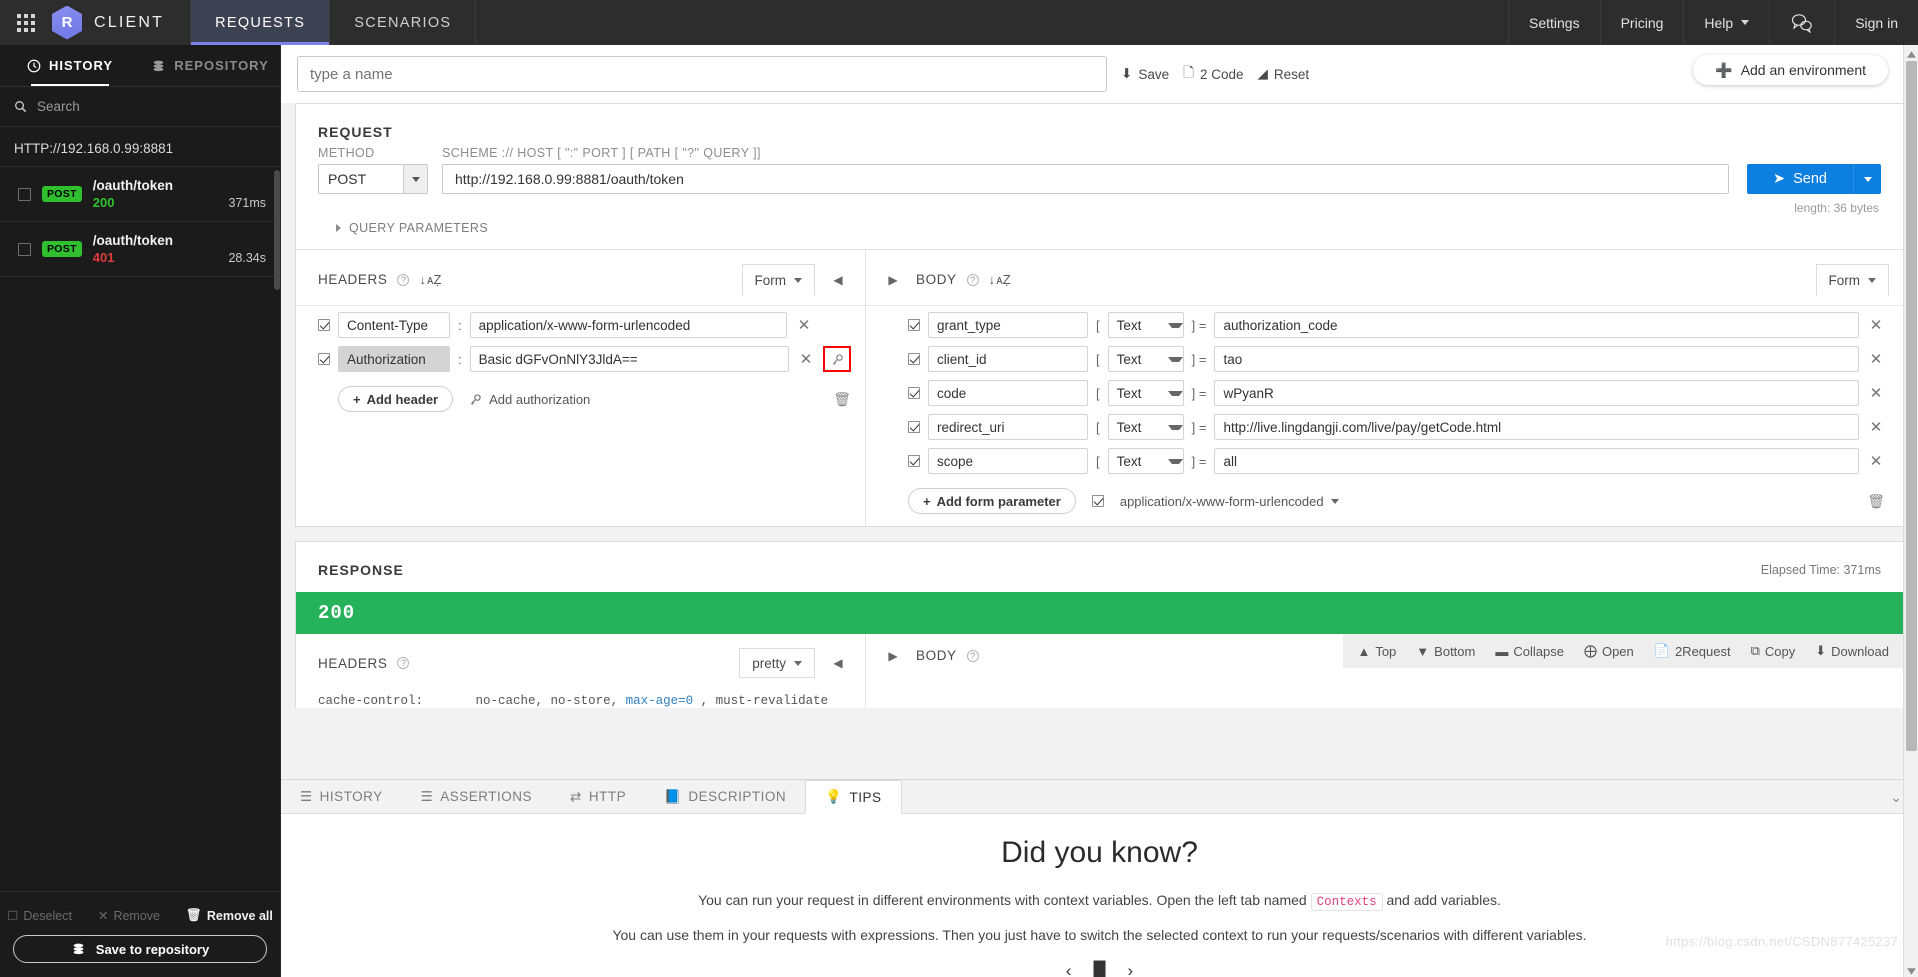 The height and width of the screenshot is (977, 1918). What do you see at coordinates (1008, 393) in the screenshot?
I see `param-name-input: code` at bounding box center [1008, 393].